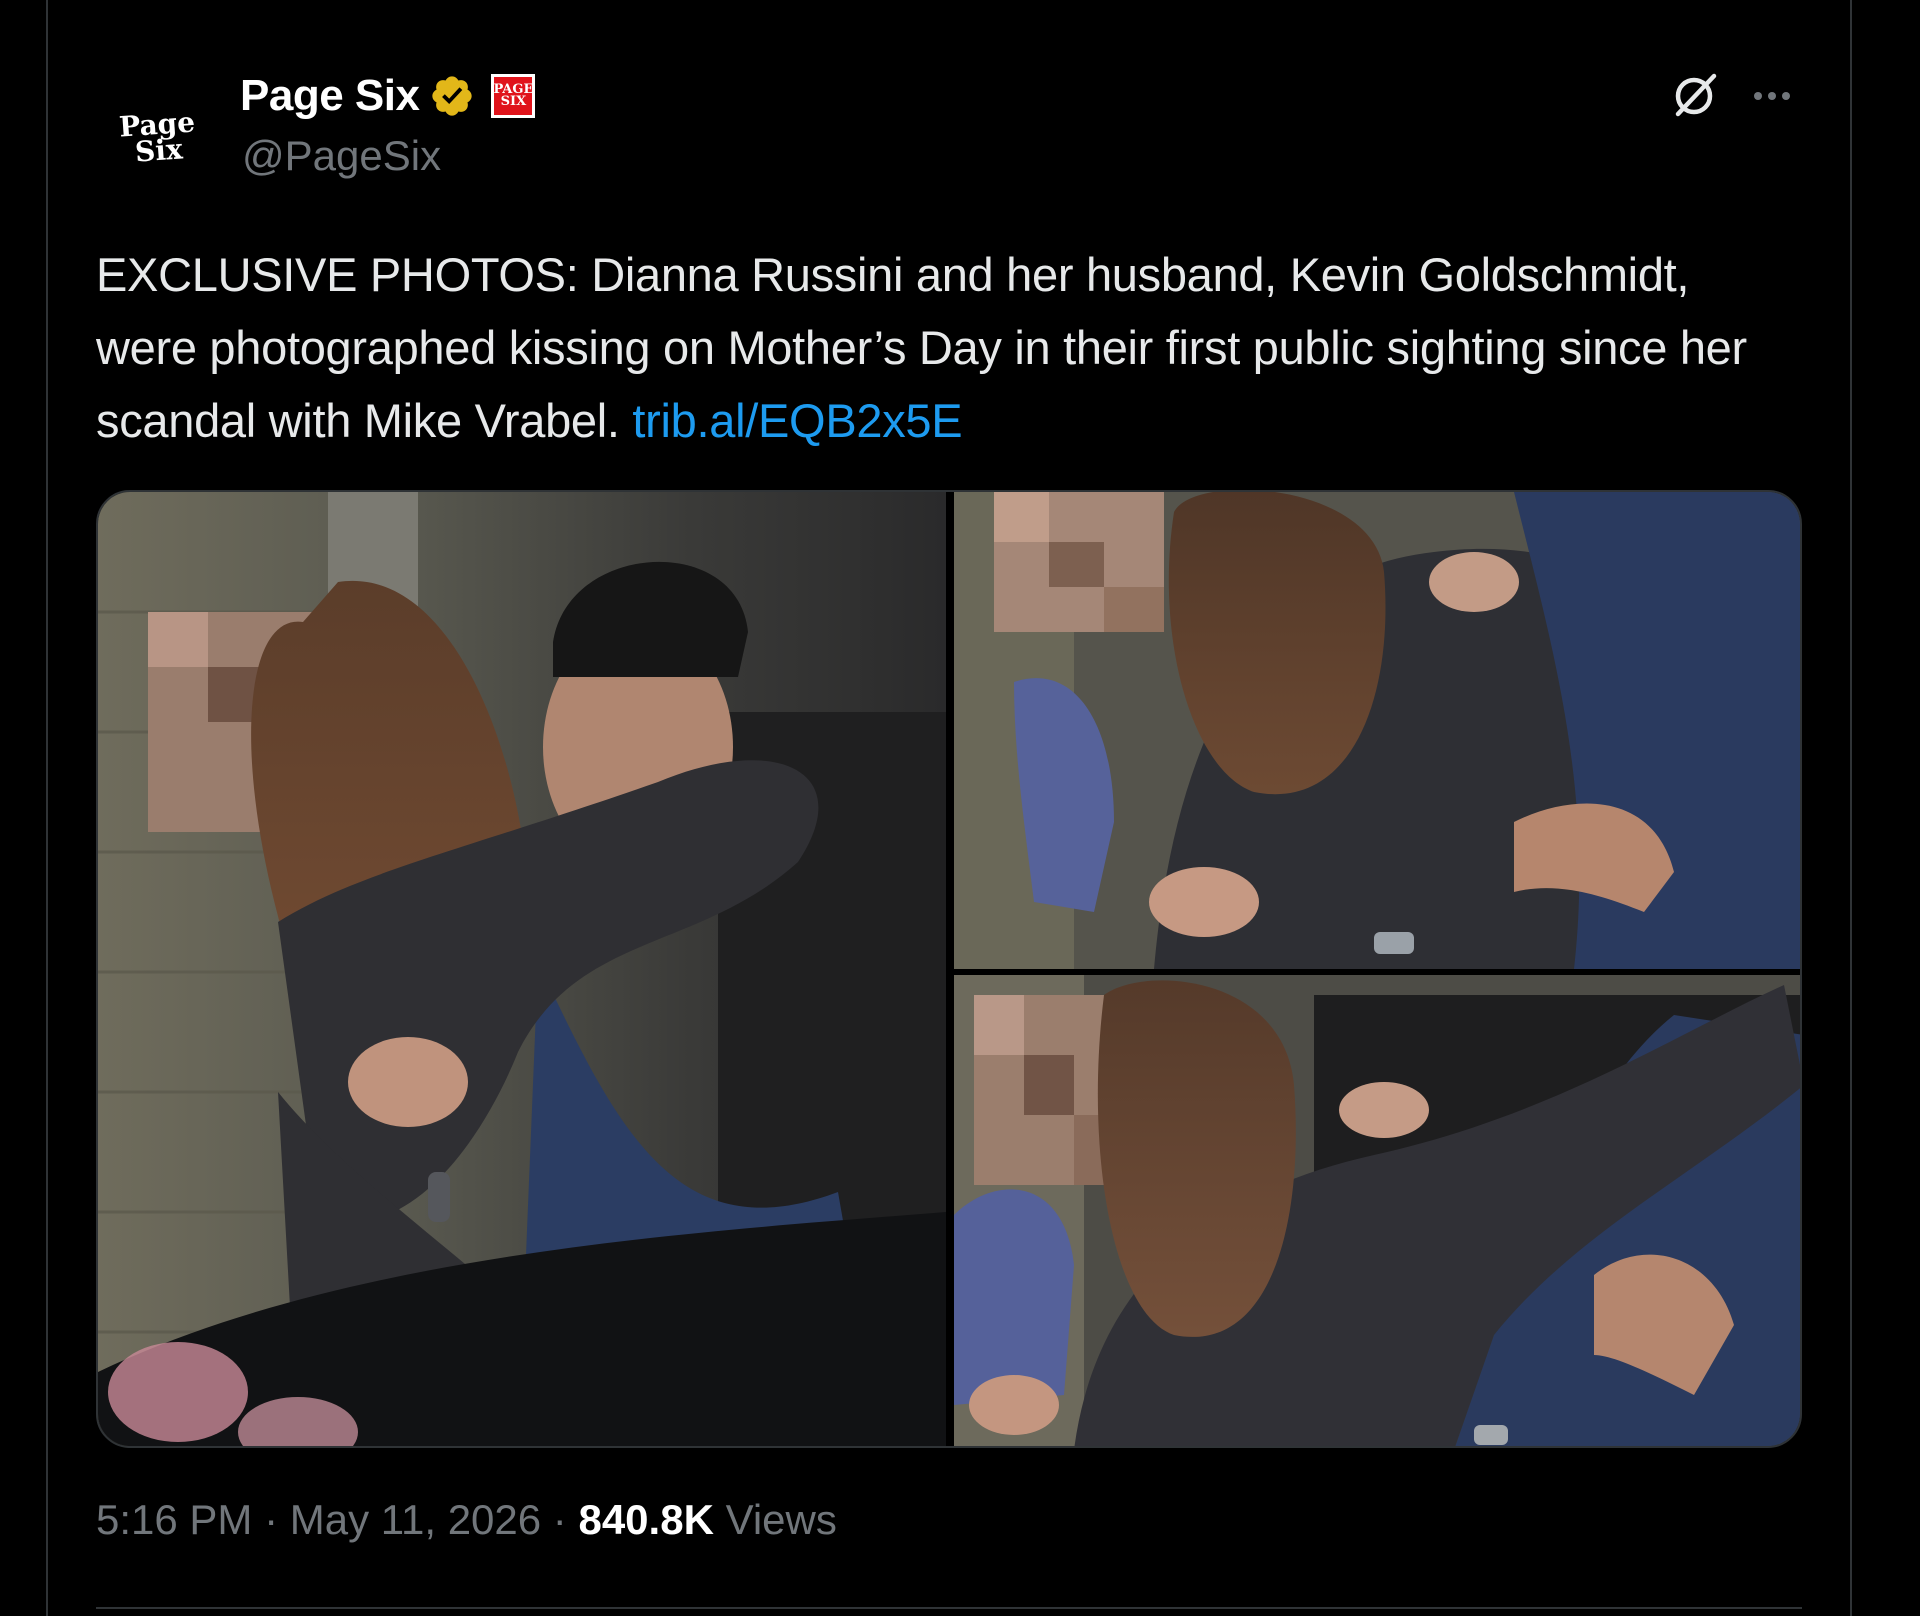 The height and width of the screenshot is (1616, 1920). I want to click on views-count: 840.8K, so click(646, 1519).